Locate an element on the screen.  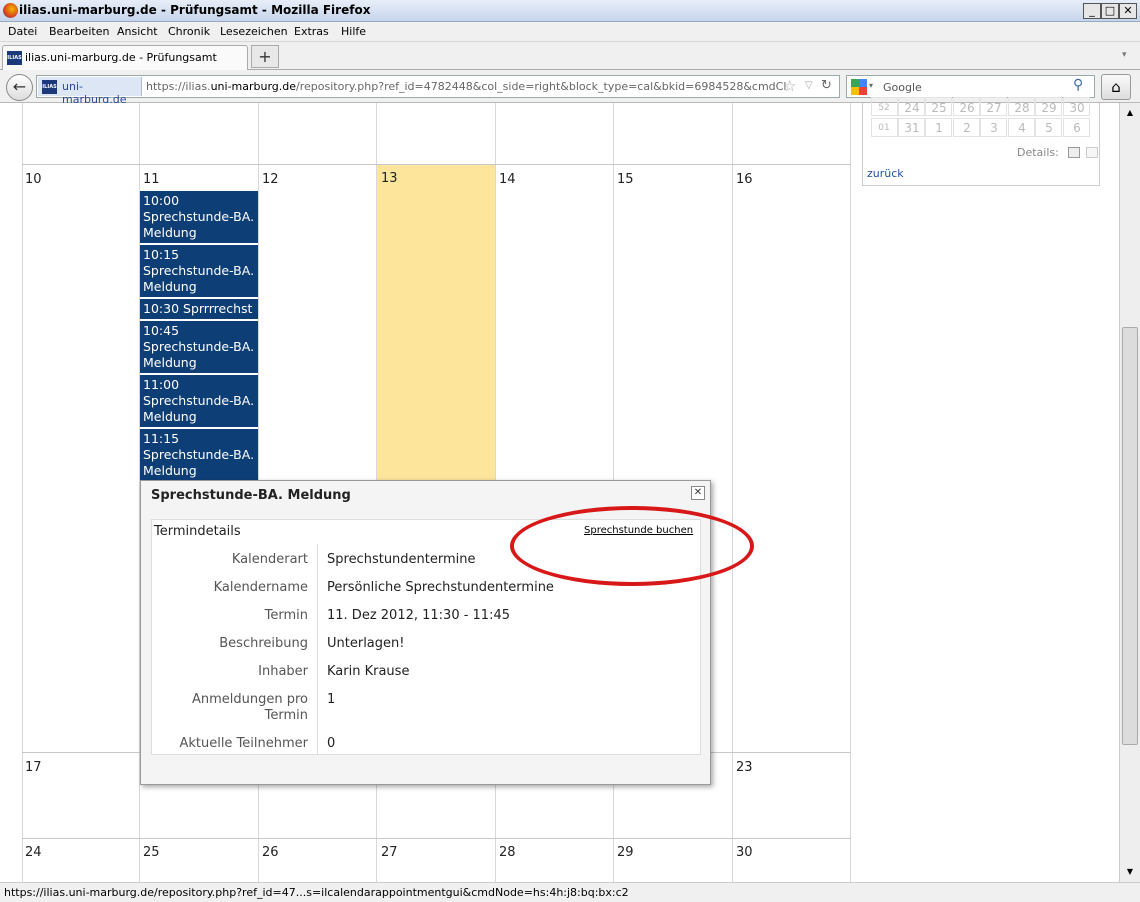
search-input: Google is located at coordinates (902, 87).